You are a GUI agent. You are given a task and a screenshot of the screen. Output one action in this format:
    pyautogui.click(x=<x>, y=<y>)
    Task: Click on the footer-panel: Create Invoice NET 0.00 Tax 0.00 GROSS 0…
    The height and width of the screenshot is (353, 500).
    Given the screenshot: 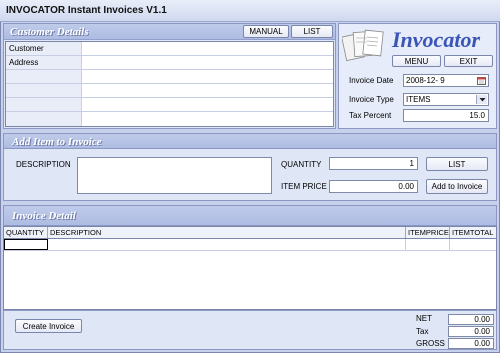 What is the action you would take?
    pyautogui.click(x=250, y=330)
    